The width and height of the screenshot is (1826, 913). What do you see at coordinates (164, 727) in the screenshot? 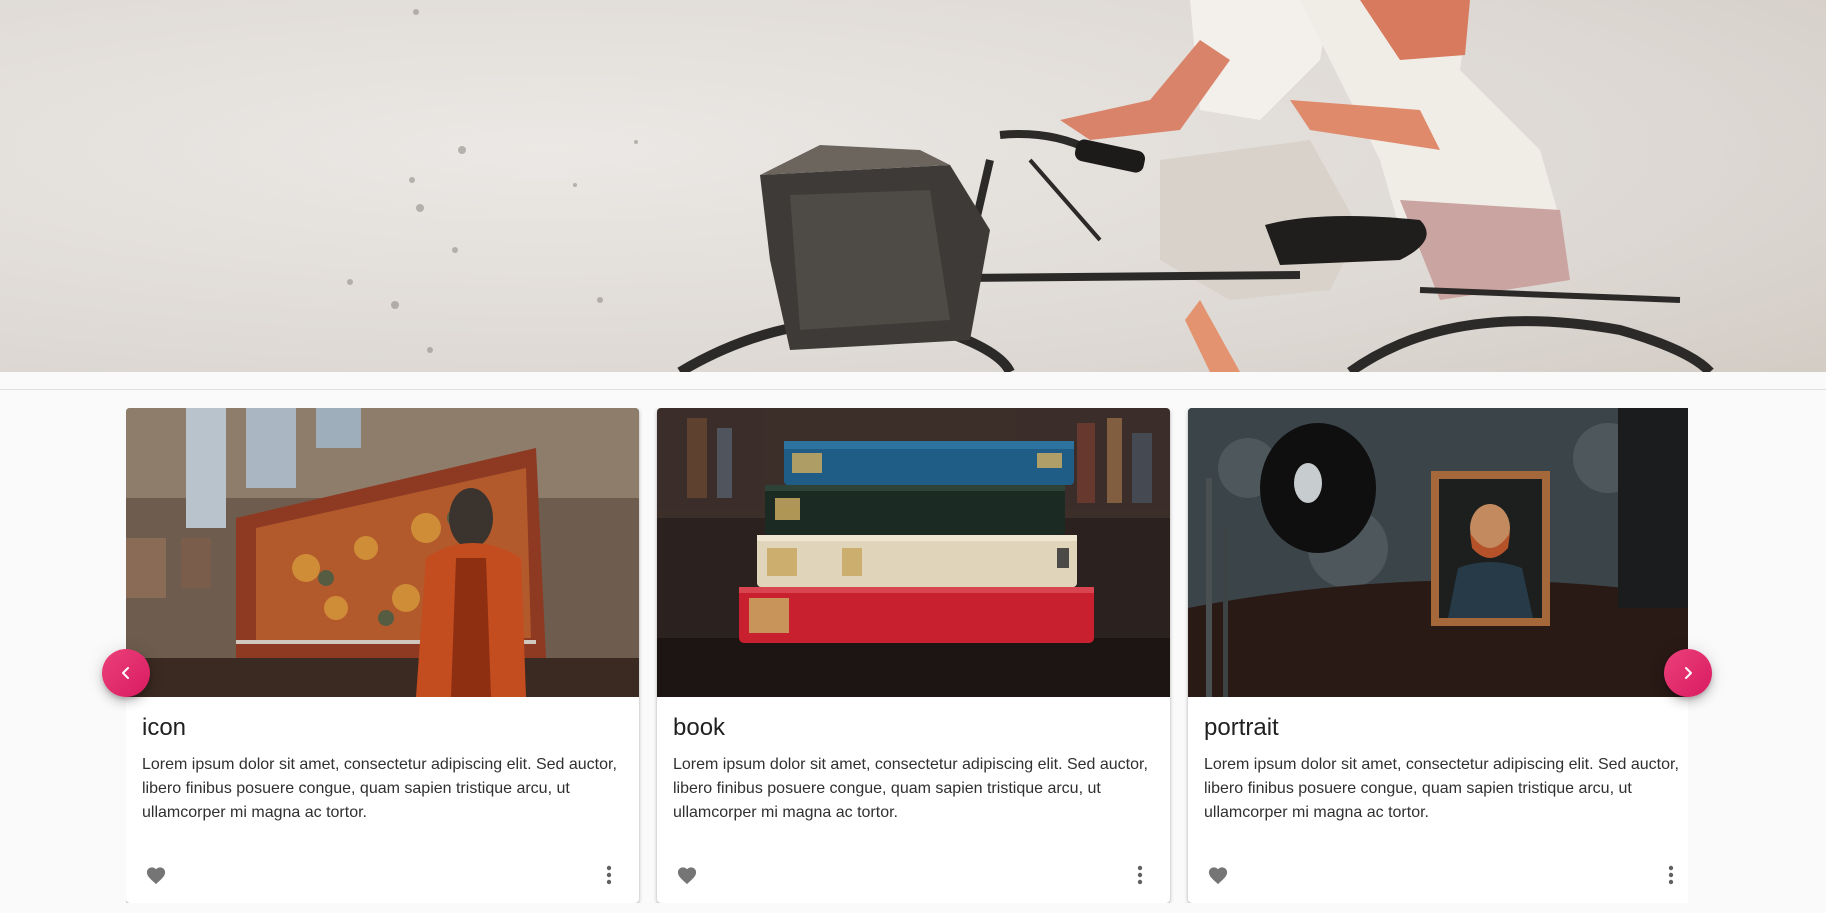
I see `card-title: icon` at bounding box center [164, 727].